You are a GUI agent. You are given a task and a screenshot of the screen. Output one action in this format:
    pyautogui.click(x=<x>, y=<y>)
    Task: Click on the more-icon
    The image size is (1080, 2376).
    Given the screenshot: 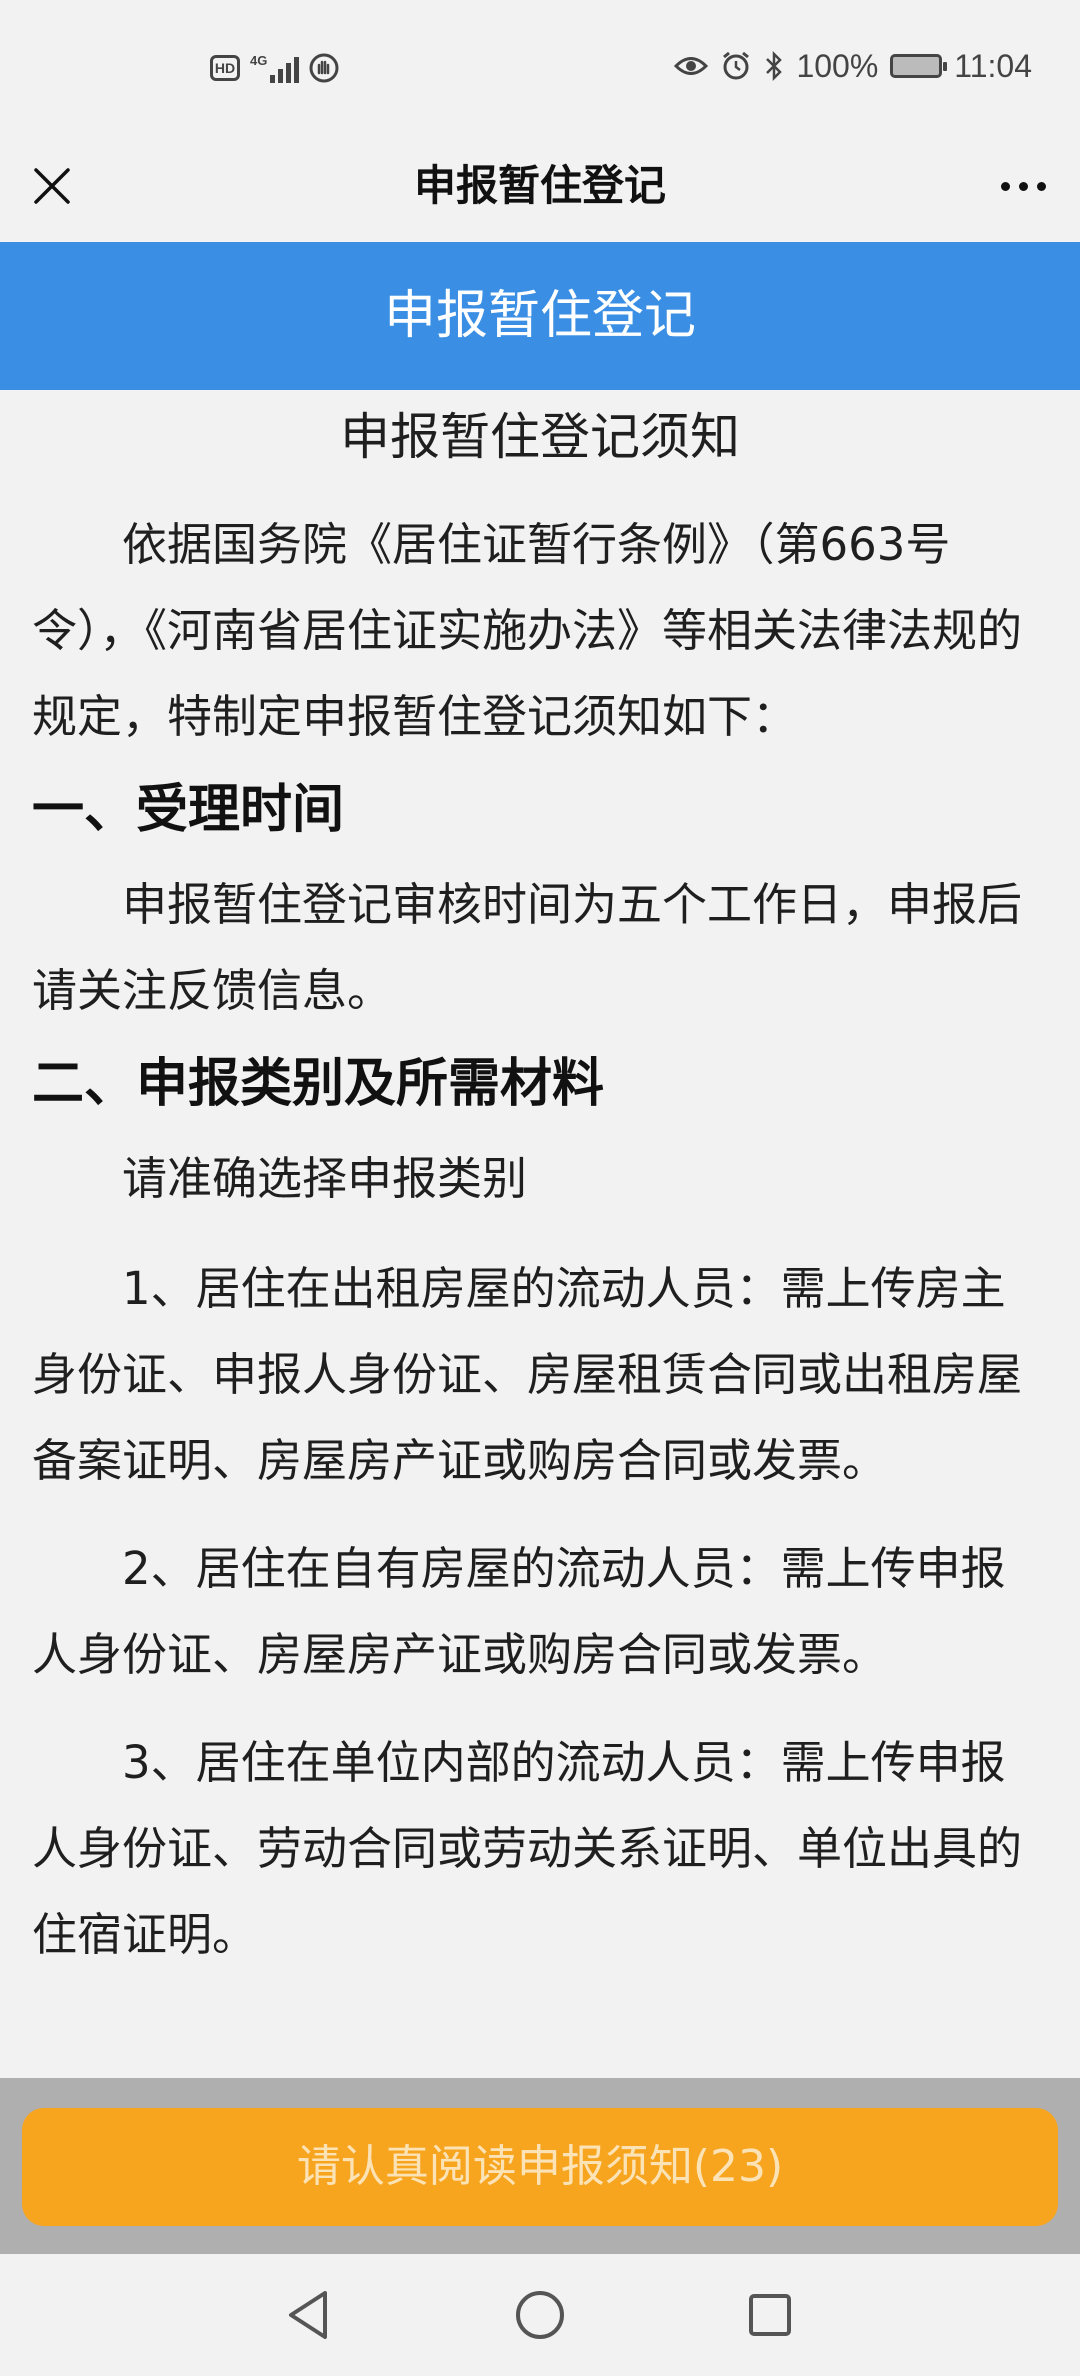 What is the action you would take?
    pyautogui.click(x=1005, y=186)
    